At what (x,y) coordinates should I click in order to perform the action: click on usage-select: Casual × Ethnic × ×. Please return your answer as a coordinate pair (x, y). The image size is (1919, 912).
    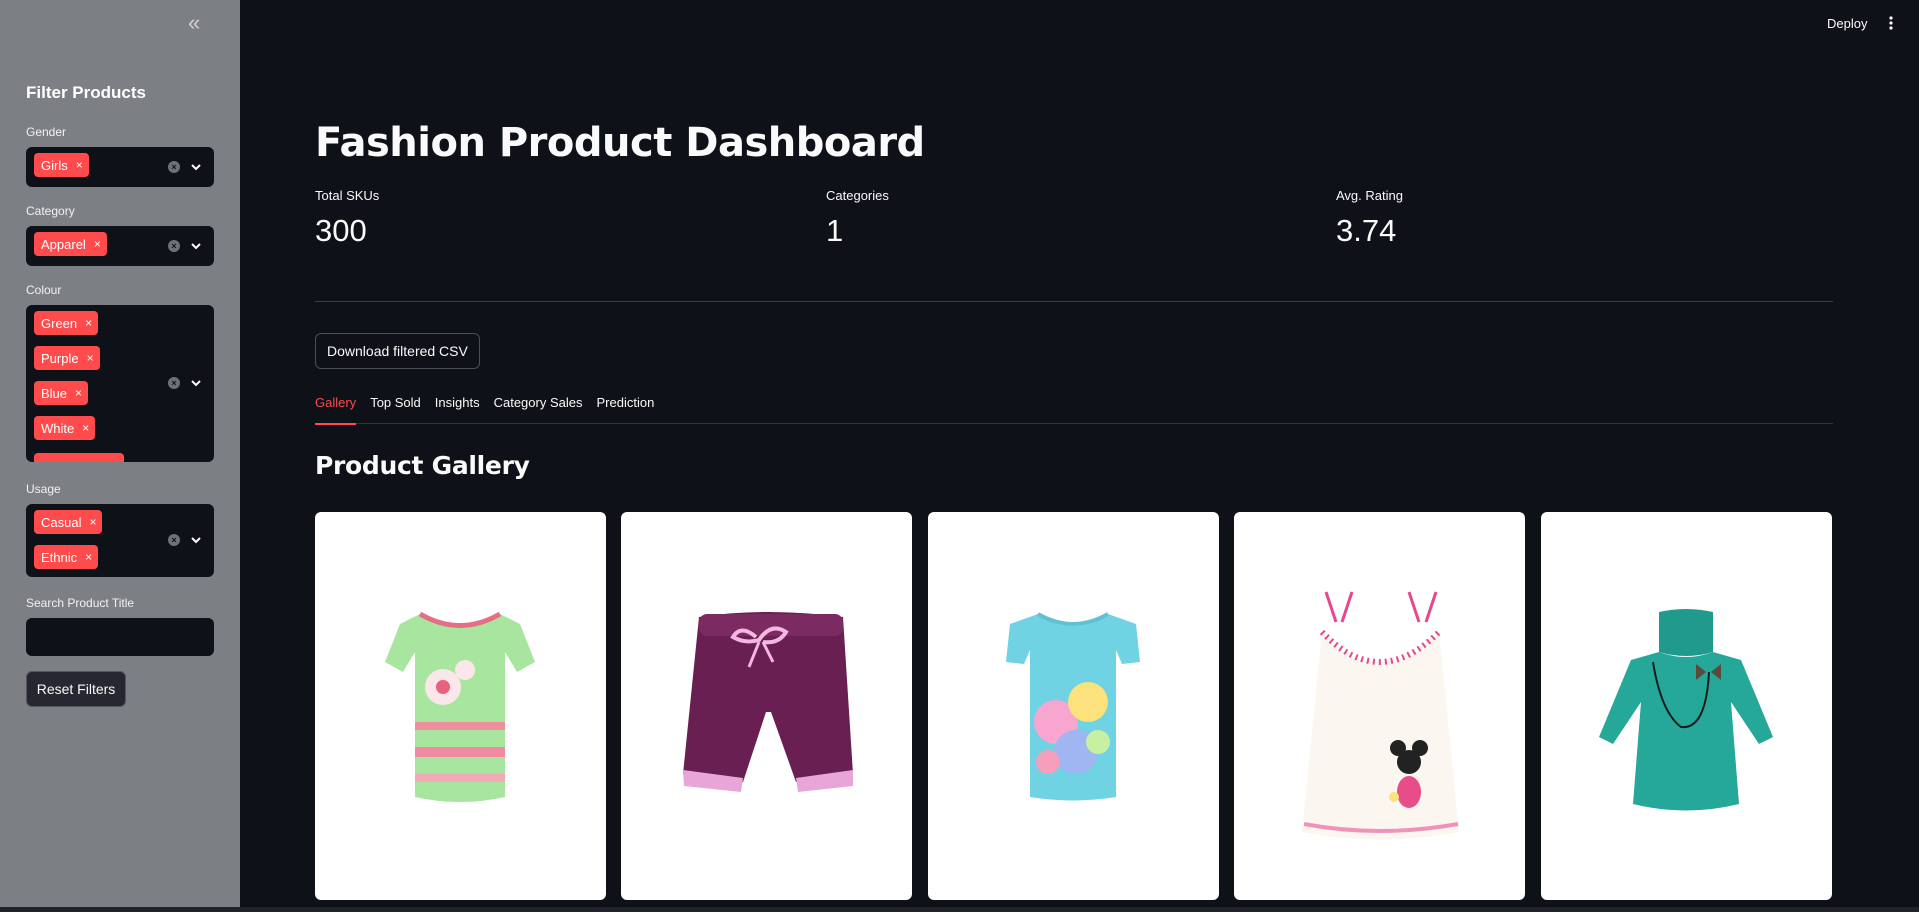
    Looking at the image, I should click on (120, 540).